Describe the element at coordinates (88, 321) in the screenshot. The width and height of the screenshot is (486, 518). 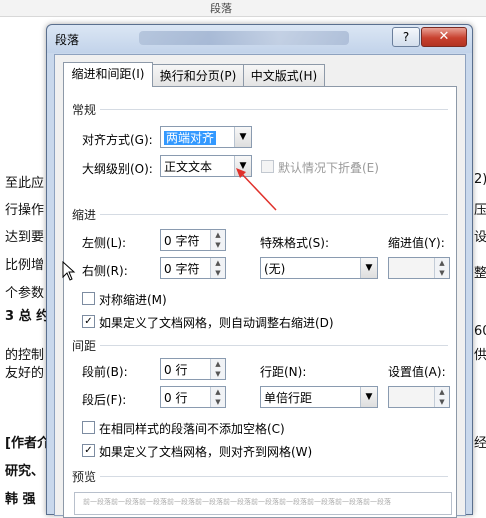
I see `auto-adjust-indent-checkbox: ✓` at that location.